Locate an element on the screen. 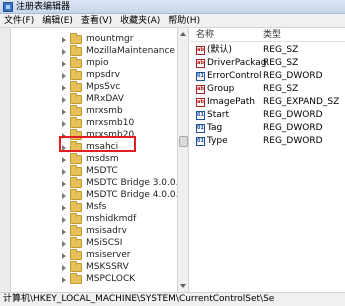 Image resolution: width=345 pixels, height=306 pixels. scroll-thumb is located at coordinates (183, 141).